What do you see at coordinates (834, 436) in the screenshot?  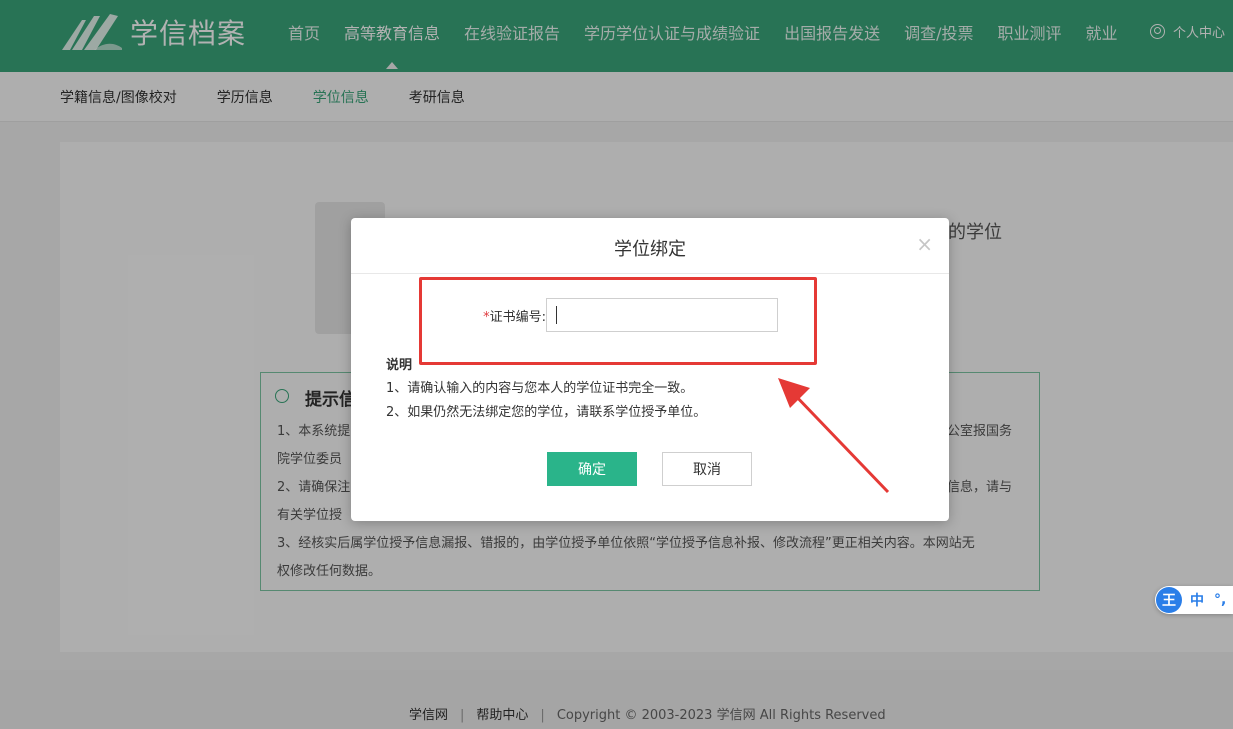 I see `annotation-arrow-icon` at bounding box center [834, 436].